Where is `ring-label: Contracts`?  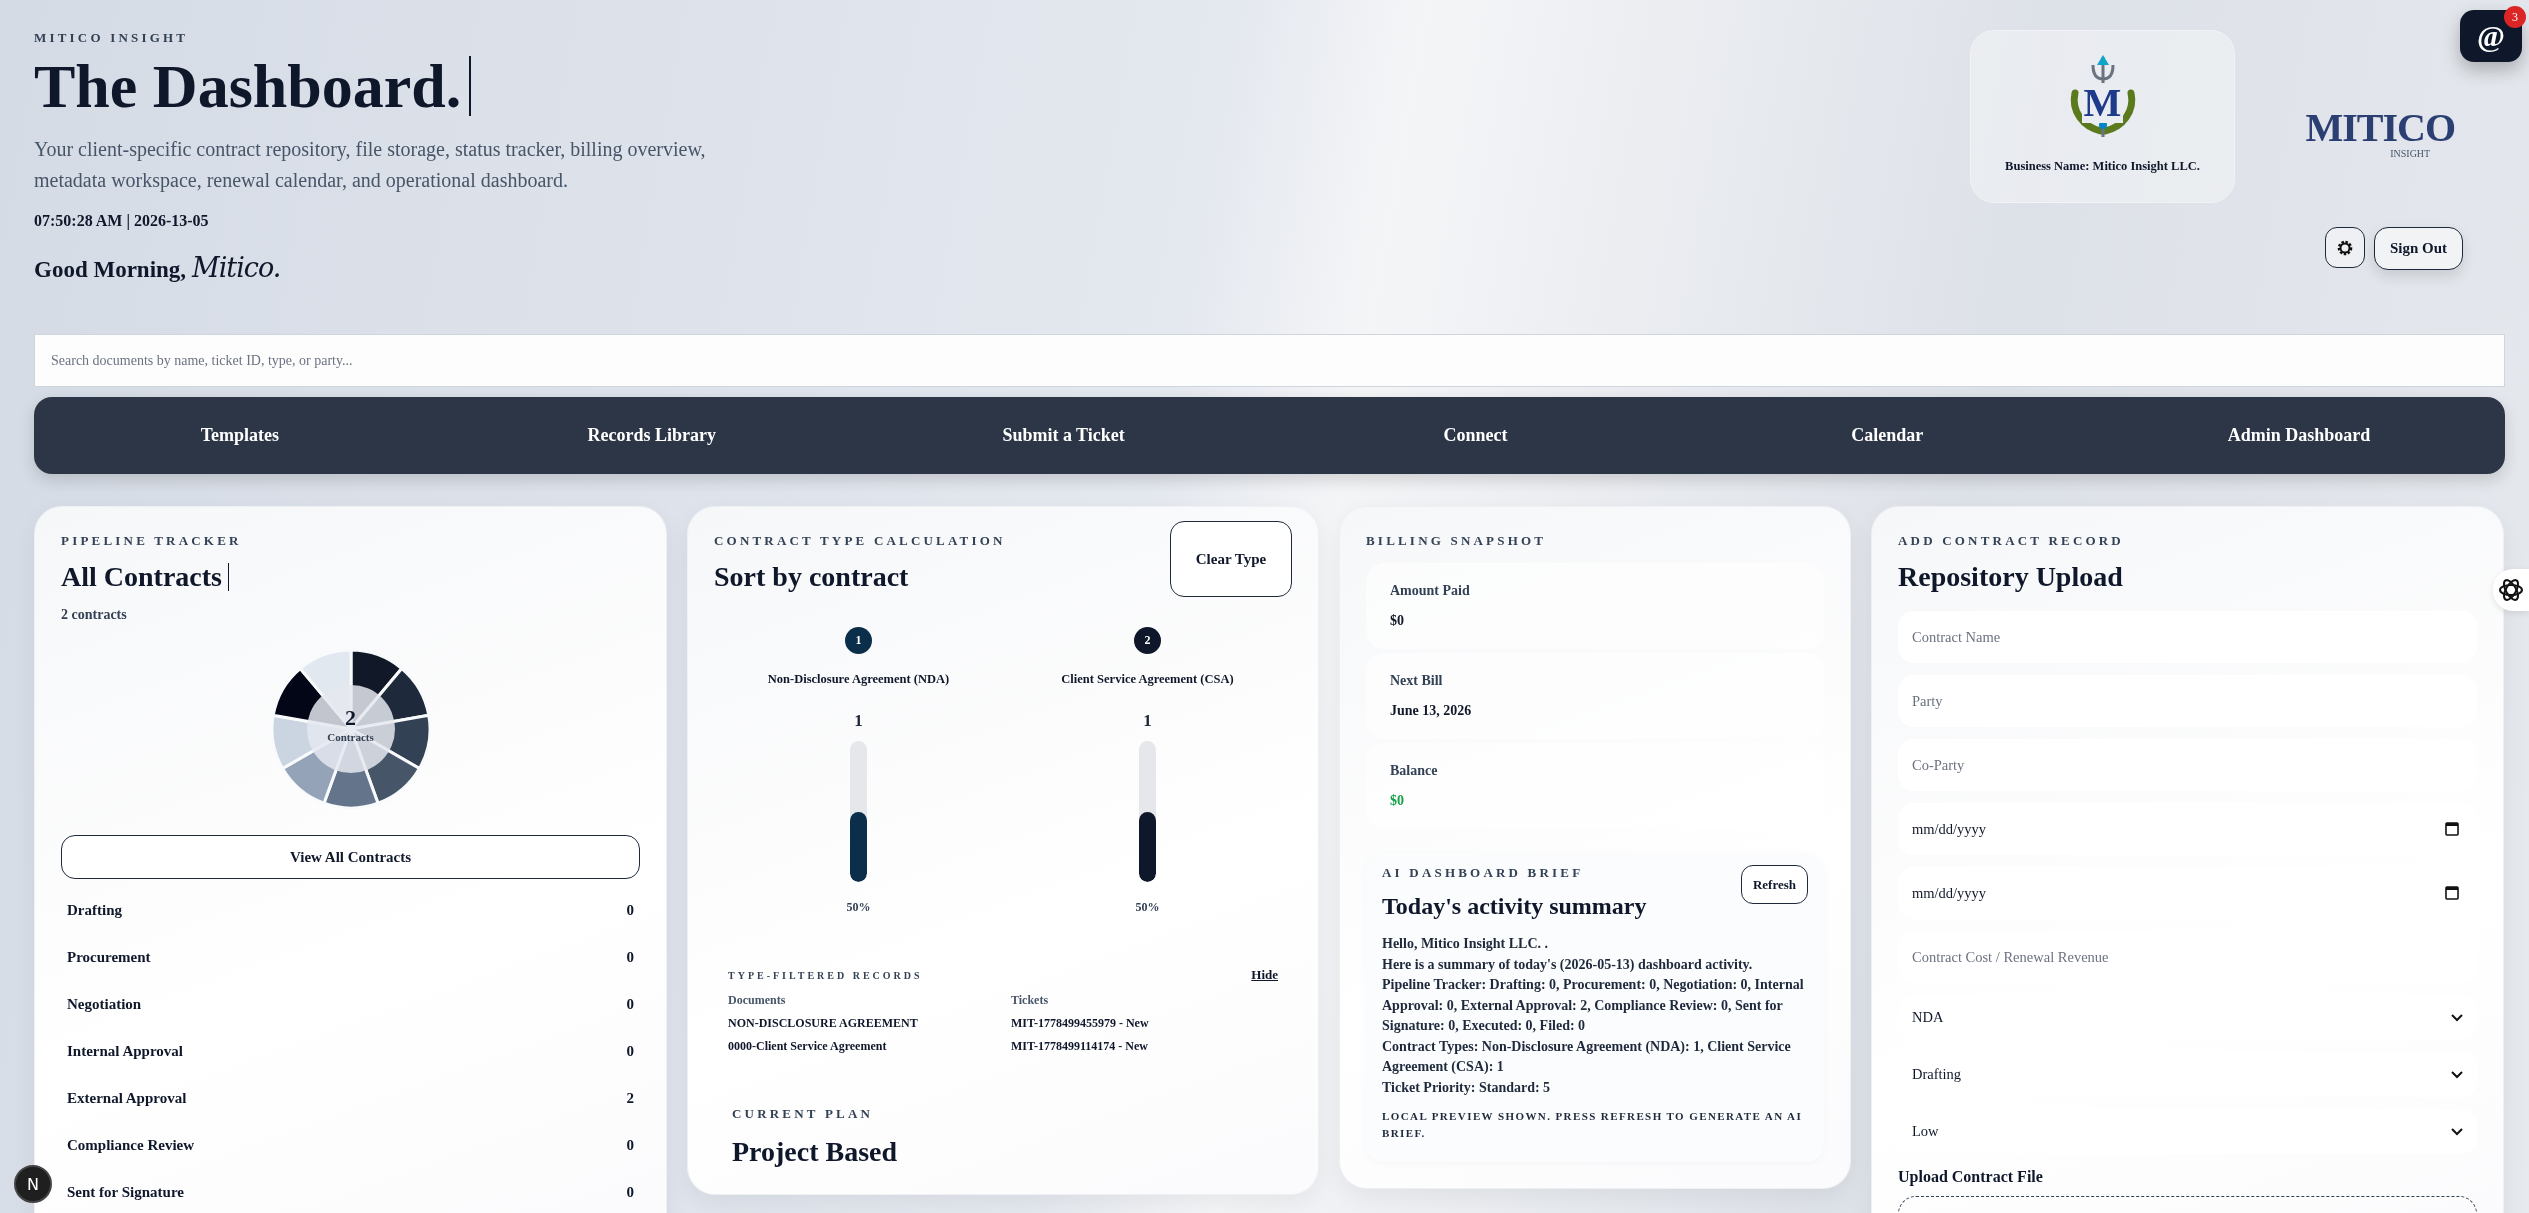 ring-label: Contracts is located at coordinates (350, 737).